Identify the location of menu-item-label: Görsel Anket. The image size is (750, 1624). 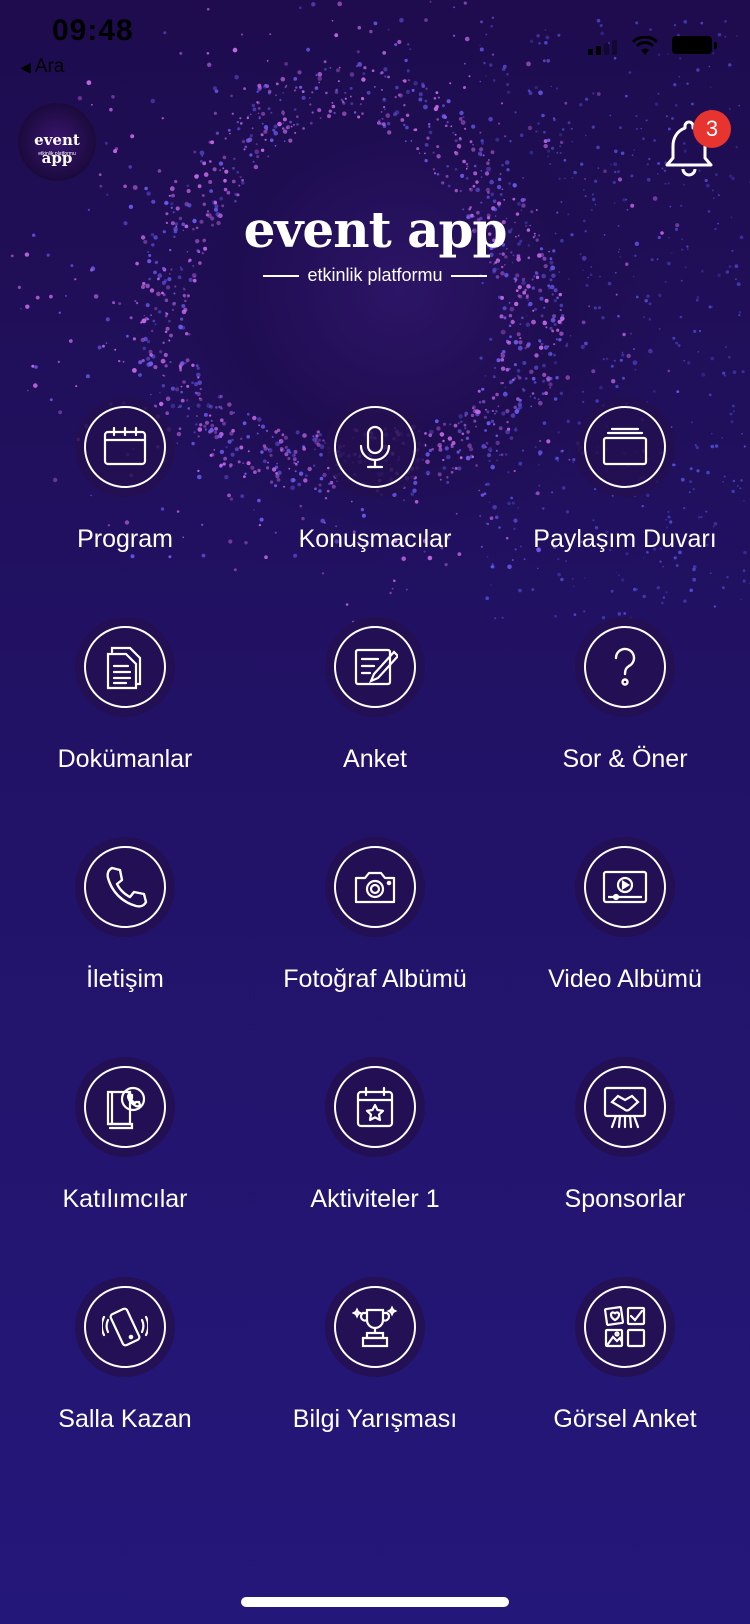
(625, 1419).